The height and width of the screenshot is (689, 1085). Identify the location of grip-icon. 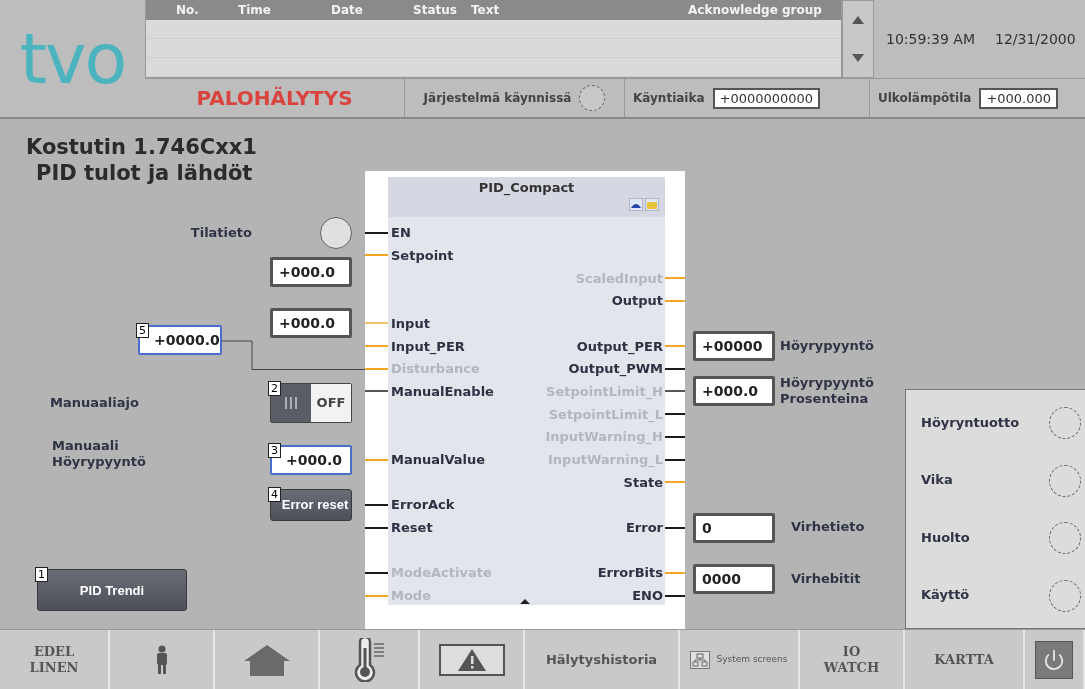
(291, 402).